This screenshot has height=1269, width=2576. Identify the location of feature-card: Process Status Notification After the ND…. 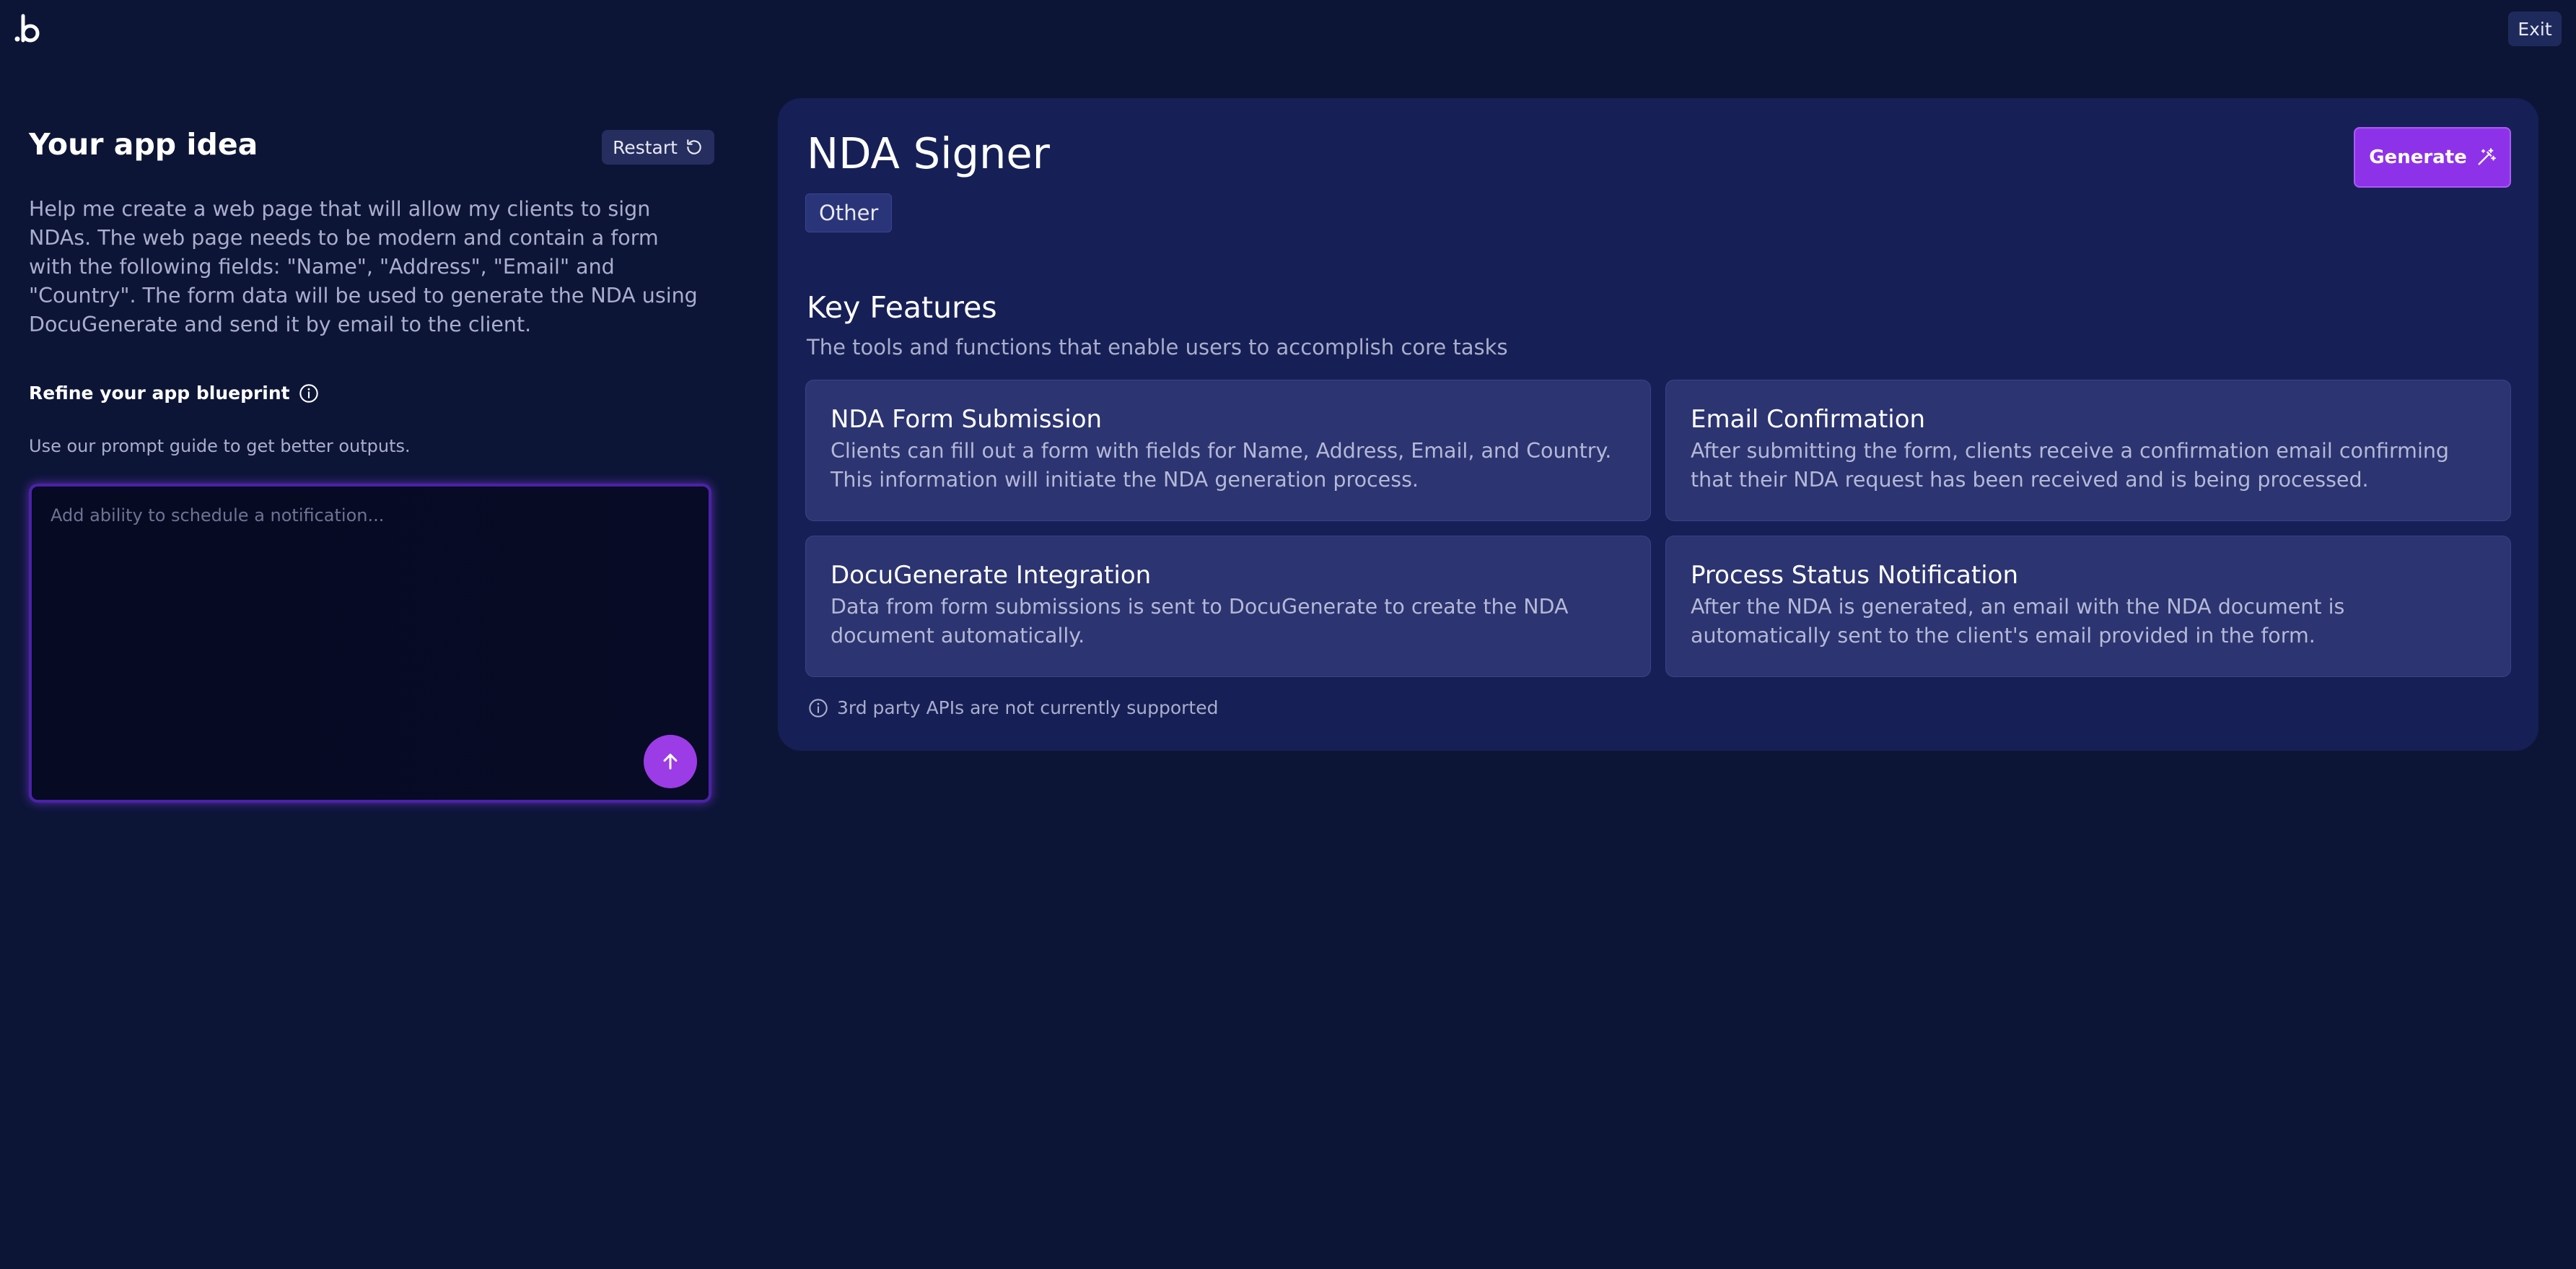
(2088, 606).